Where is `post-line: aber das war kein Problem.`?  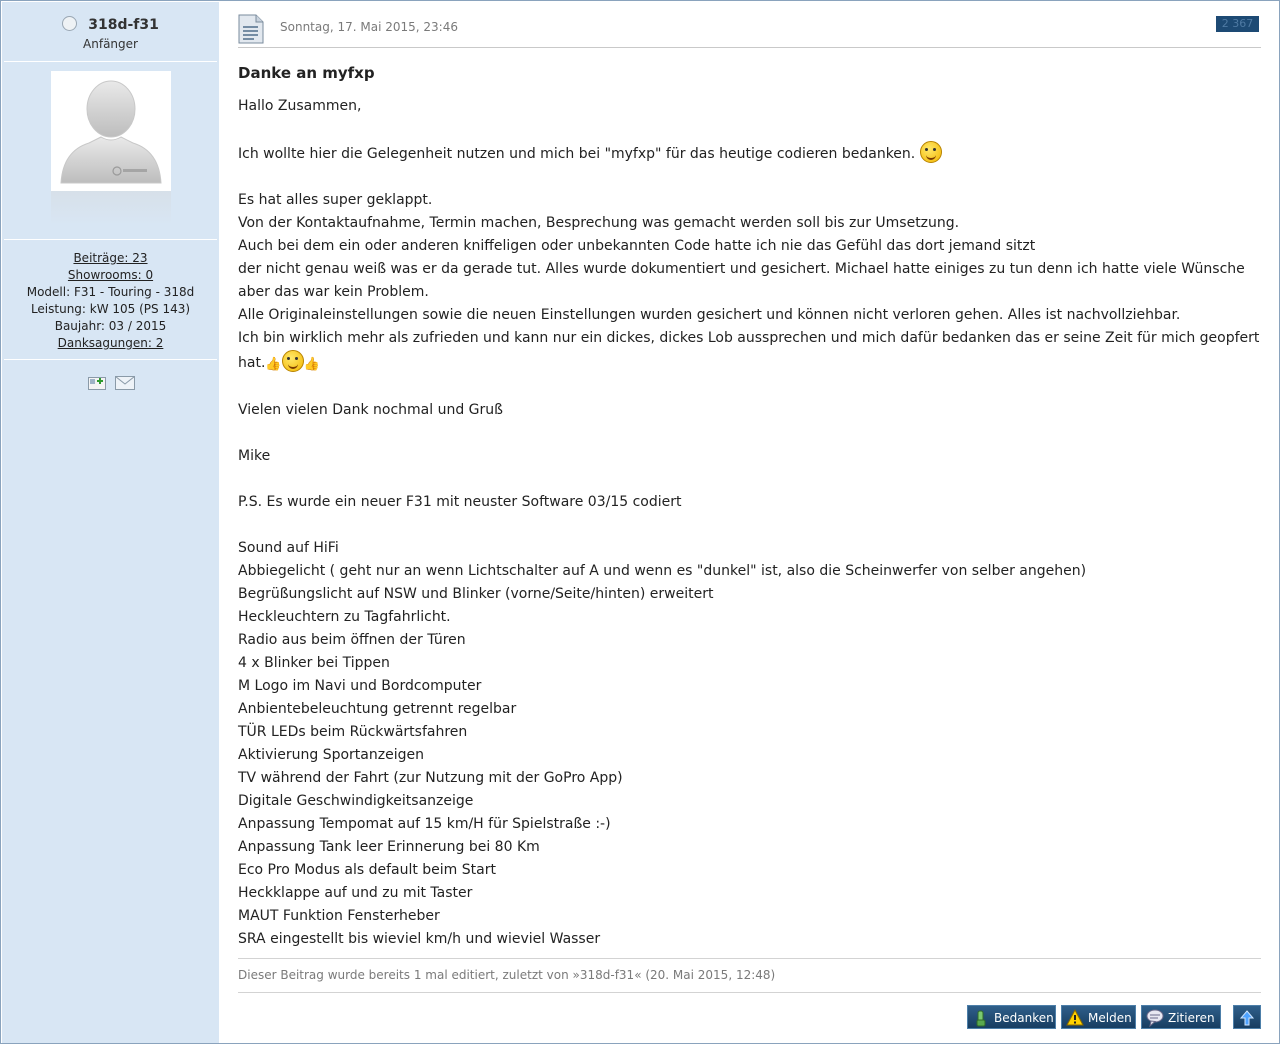 post-line: aber das war kein Problem. is located at coordinates (333, 292).